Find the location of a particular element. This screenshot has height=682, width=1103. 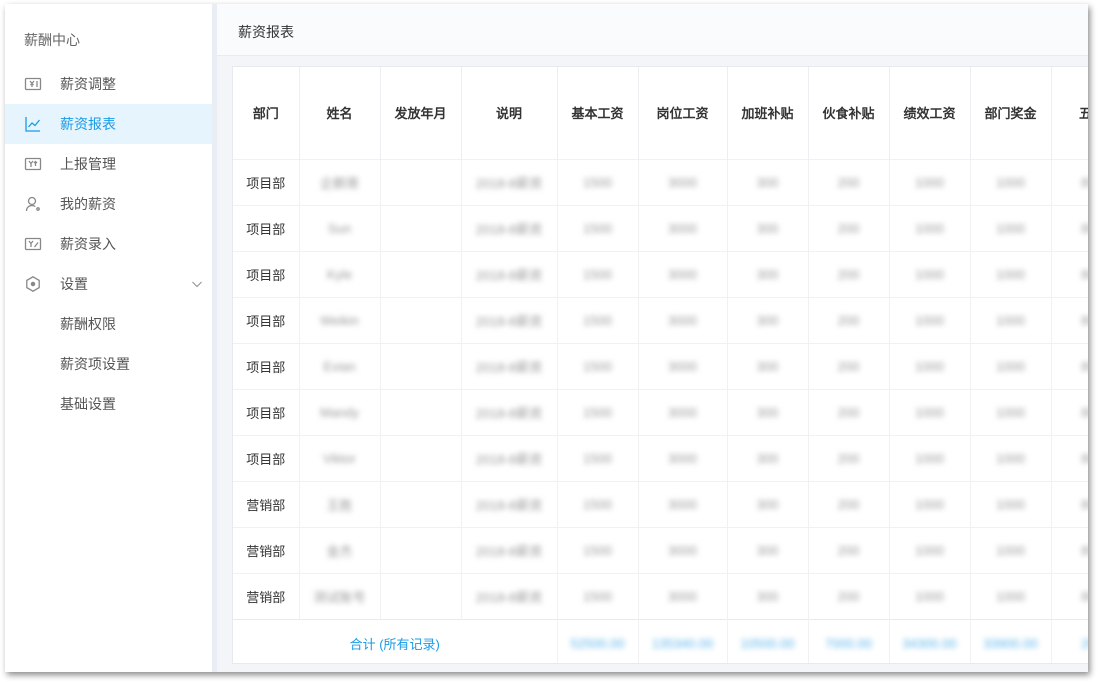

total-performance: 34300.00 is located at coordinates (930, 640).